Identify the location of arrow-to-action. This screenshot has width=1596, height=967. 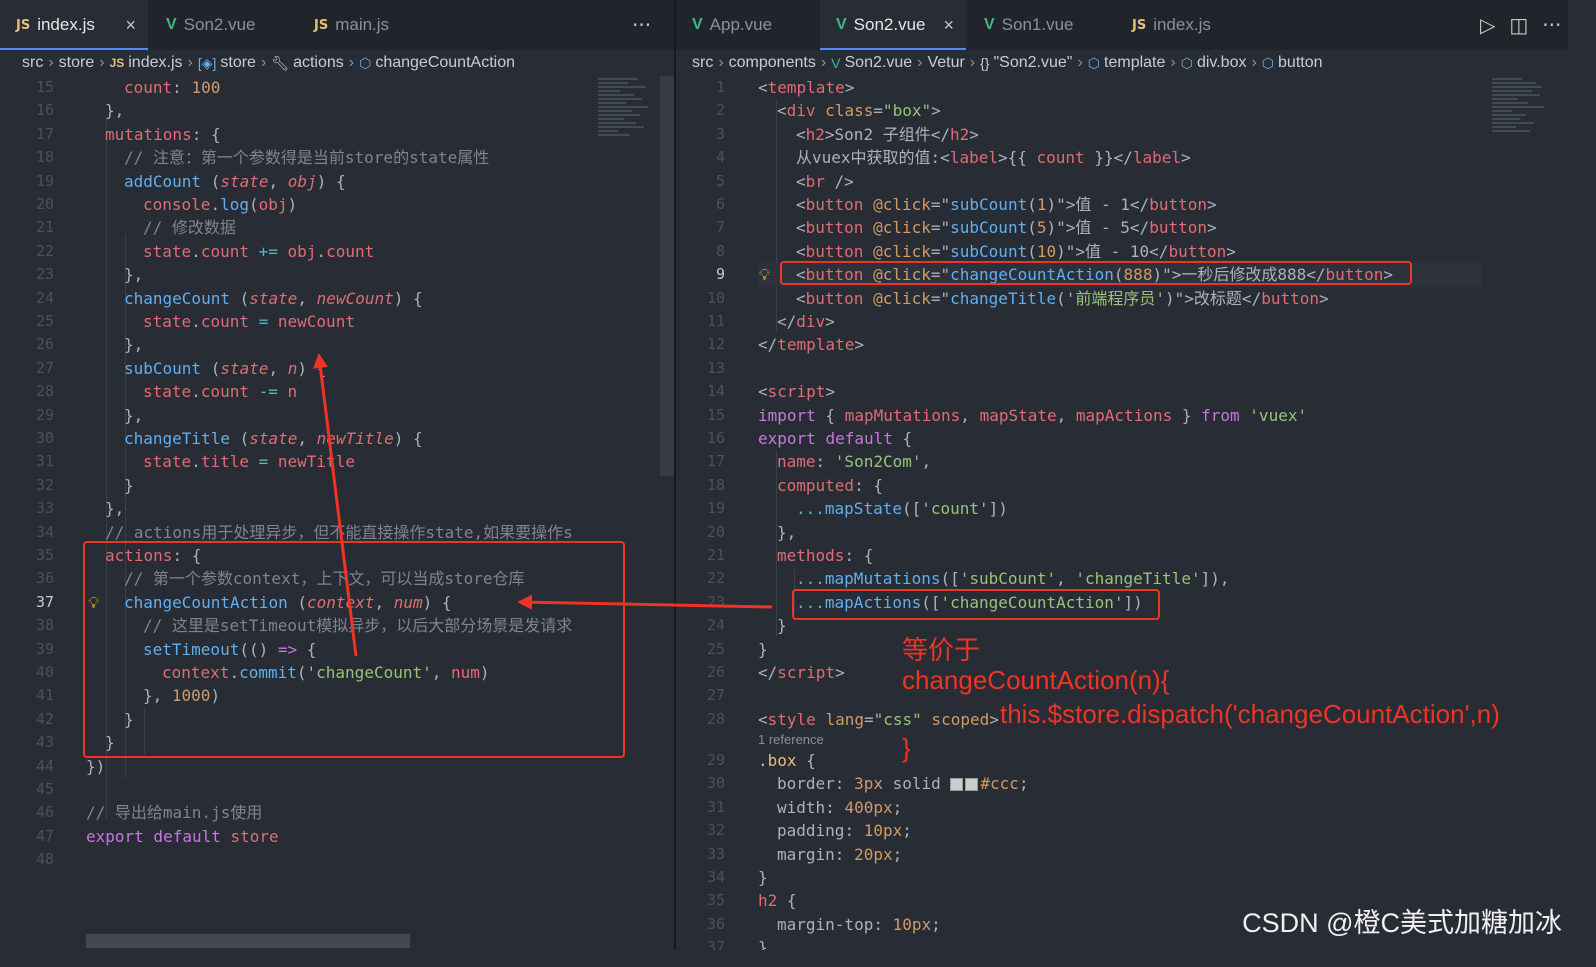
(645, 602).